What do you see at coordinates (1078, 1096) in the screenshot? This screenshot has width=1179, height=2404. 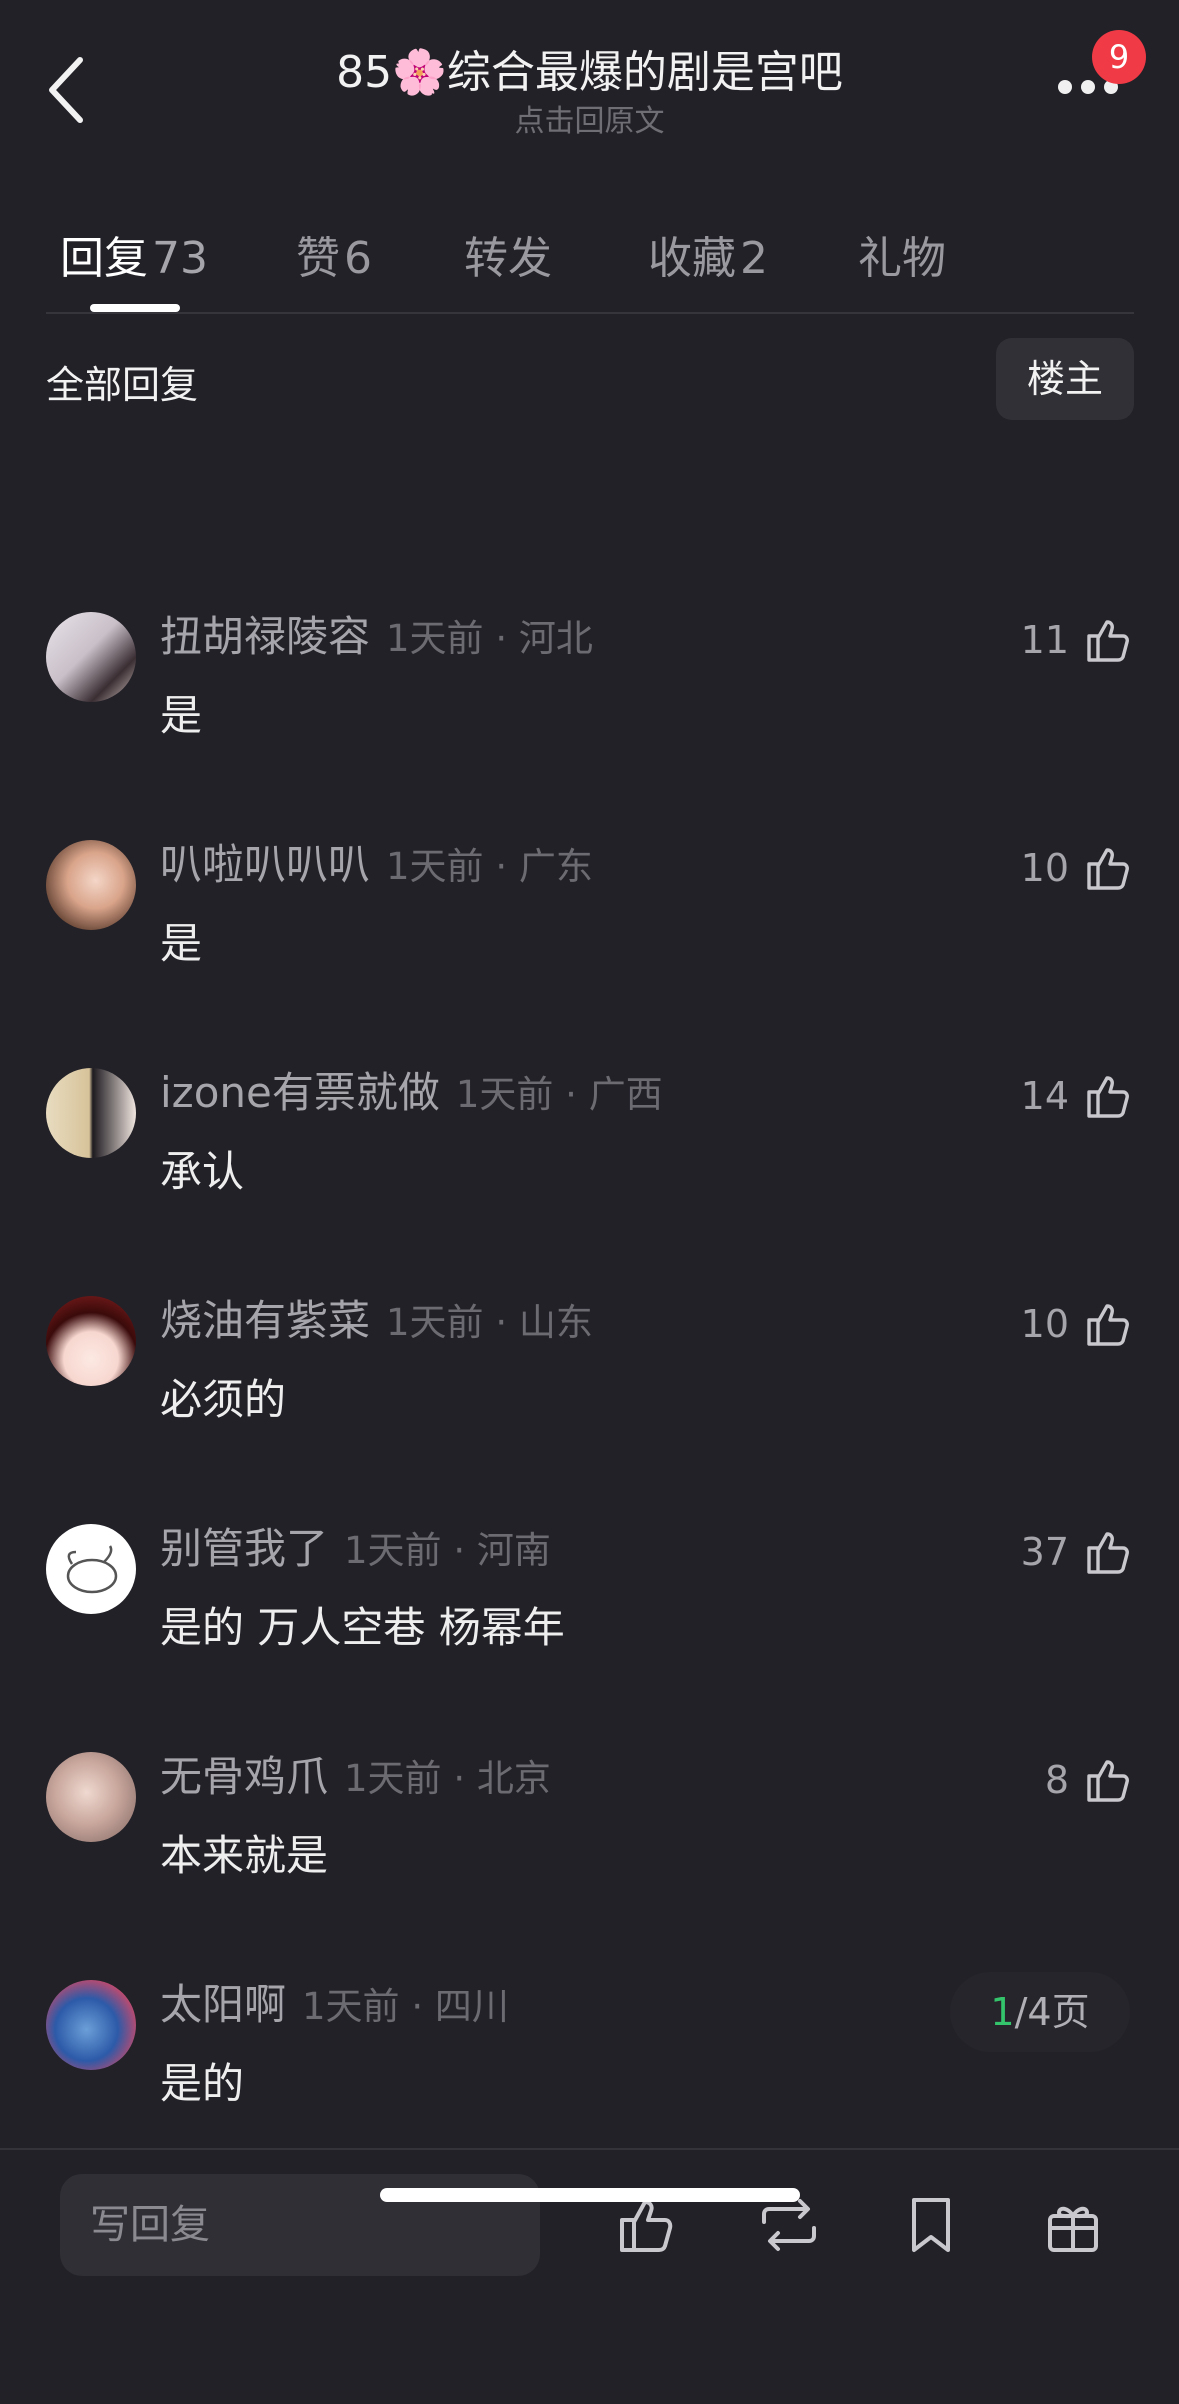 I see `like-button: 14` at bounding box center [1078, 1096].